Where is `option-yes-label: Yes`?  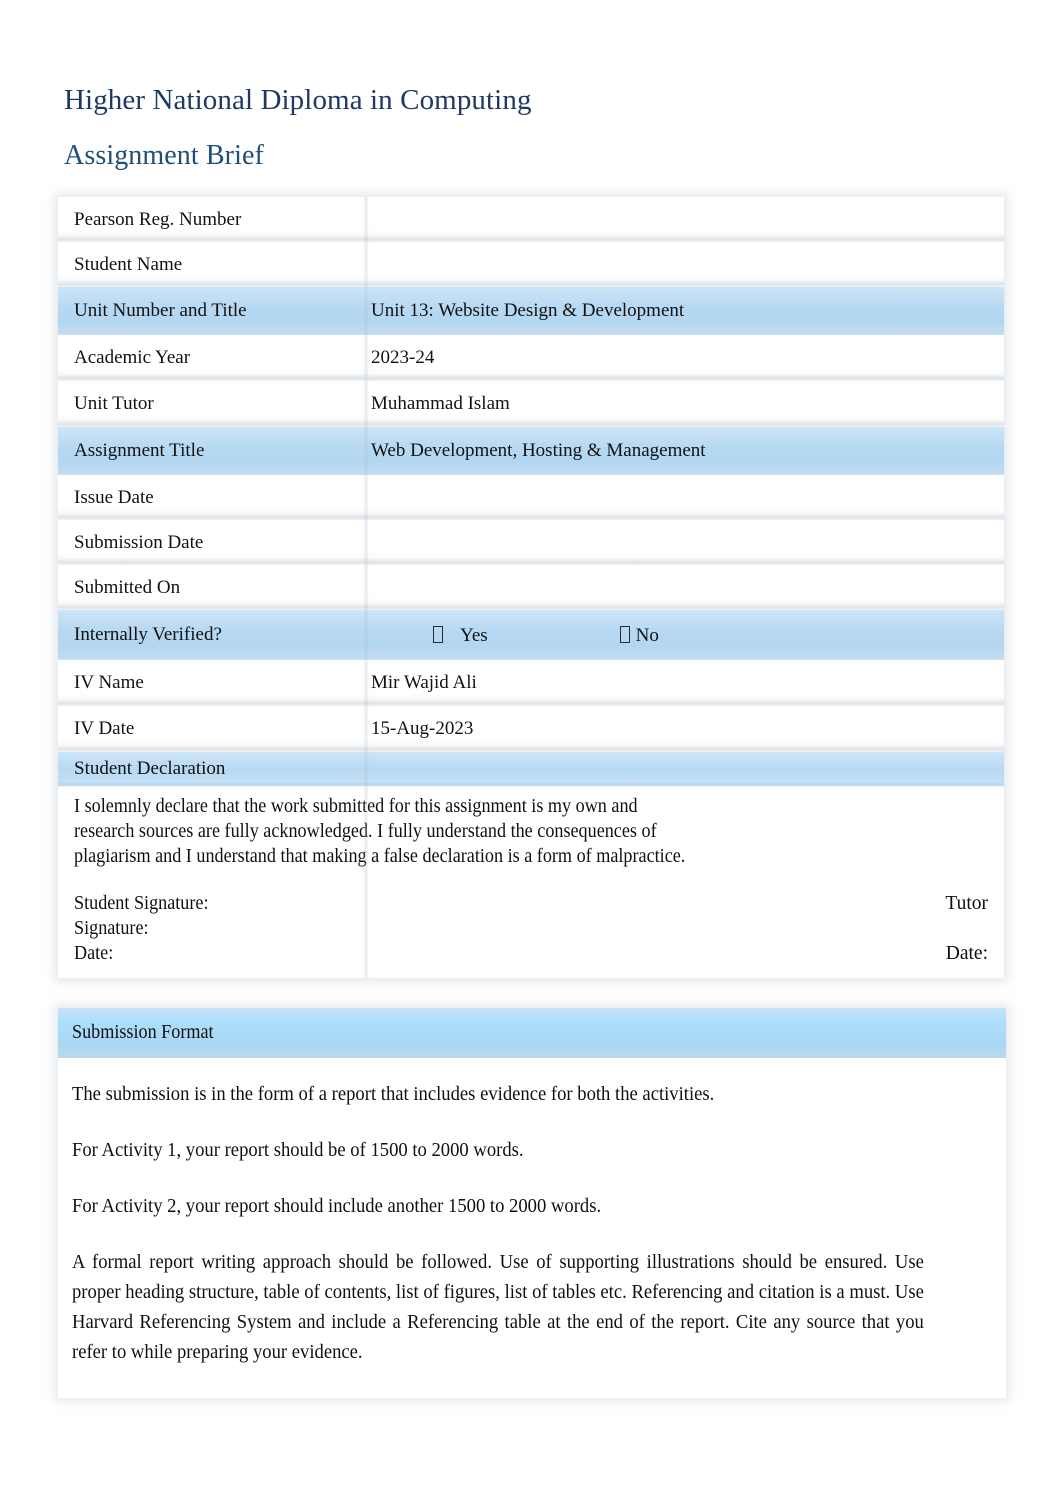 option-yes-label: Yes is located at coordinates (474, 635).